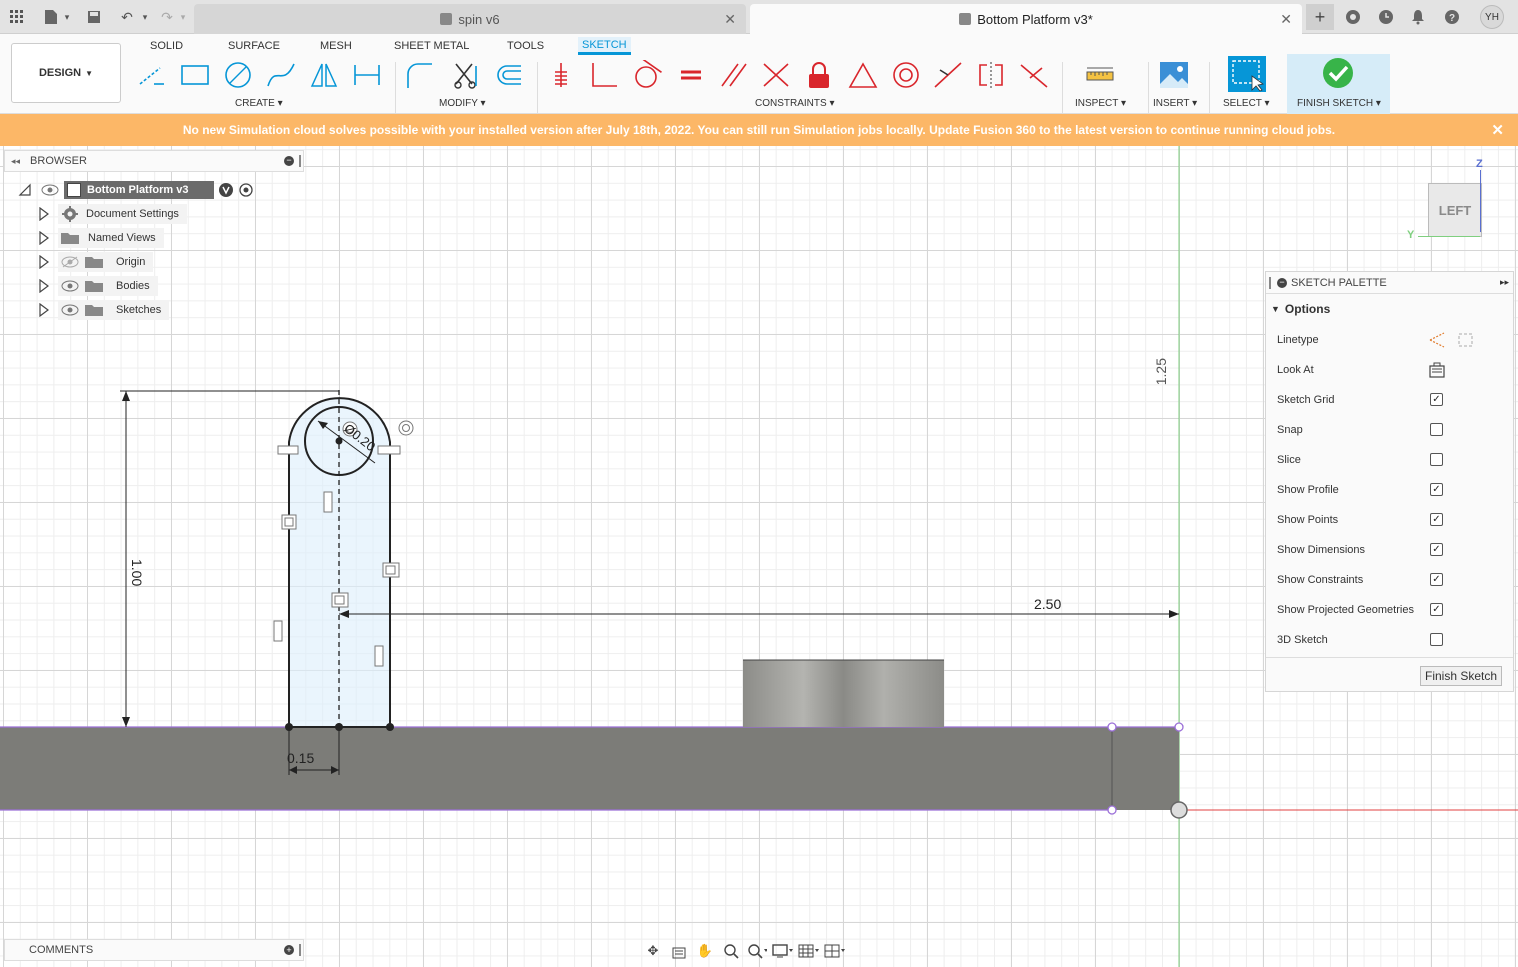 This screenshot has width=1518, height=967. I want to click on workspace-switcher: DESIGN ▼, so click(66, 73).